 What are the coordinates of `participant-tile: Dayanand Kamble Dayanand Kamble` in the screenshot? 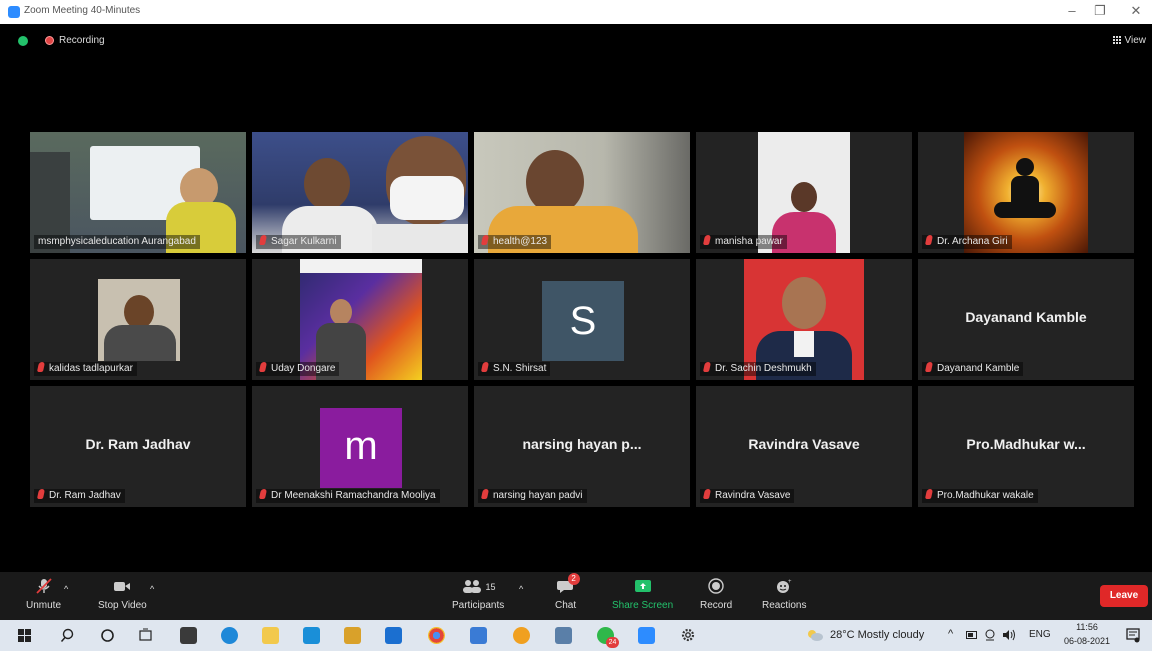 It's located at (1026, 319).